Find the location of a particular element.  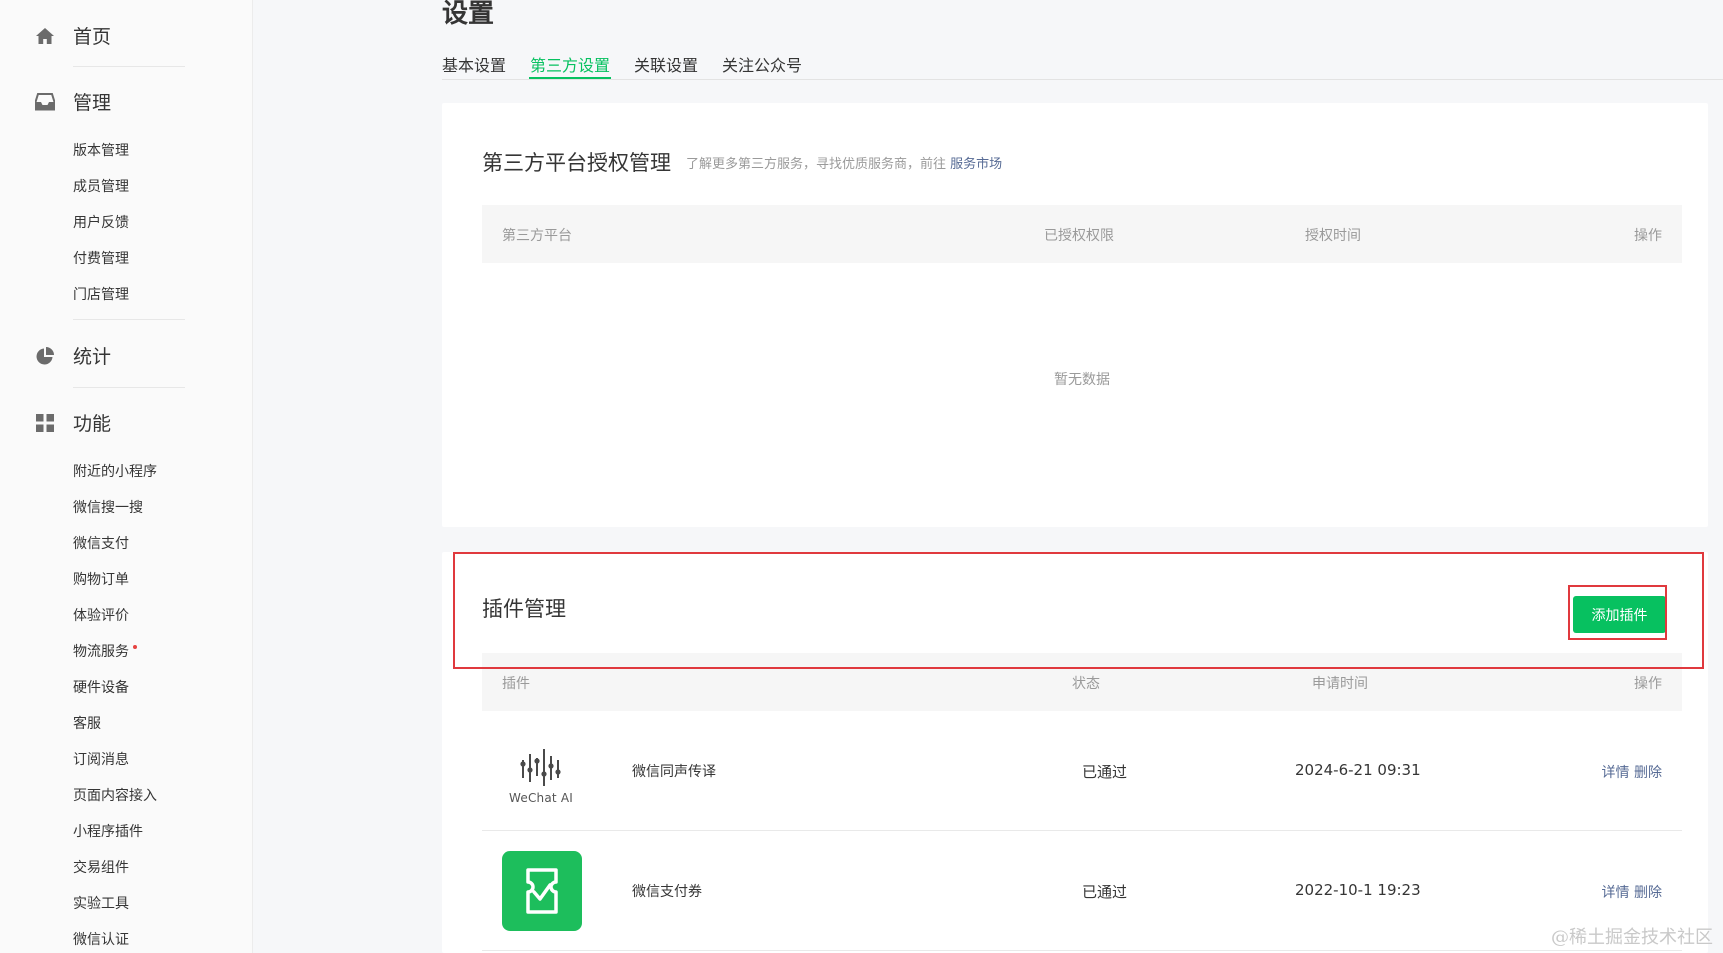

table-row: 微信支付券 已通过 2022-10-1 19:23 详情 删除 is located at coordinates (1082, 891).